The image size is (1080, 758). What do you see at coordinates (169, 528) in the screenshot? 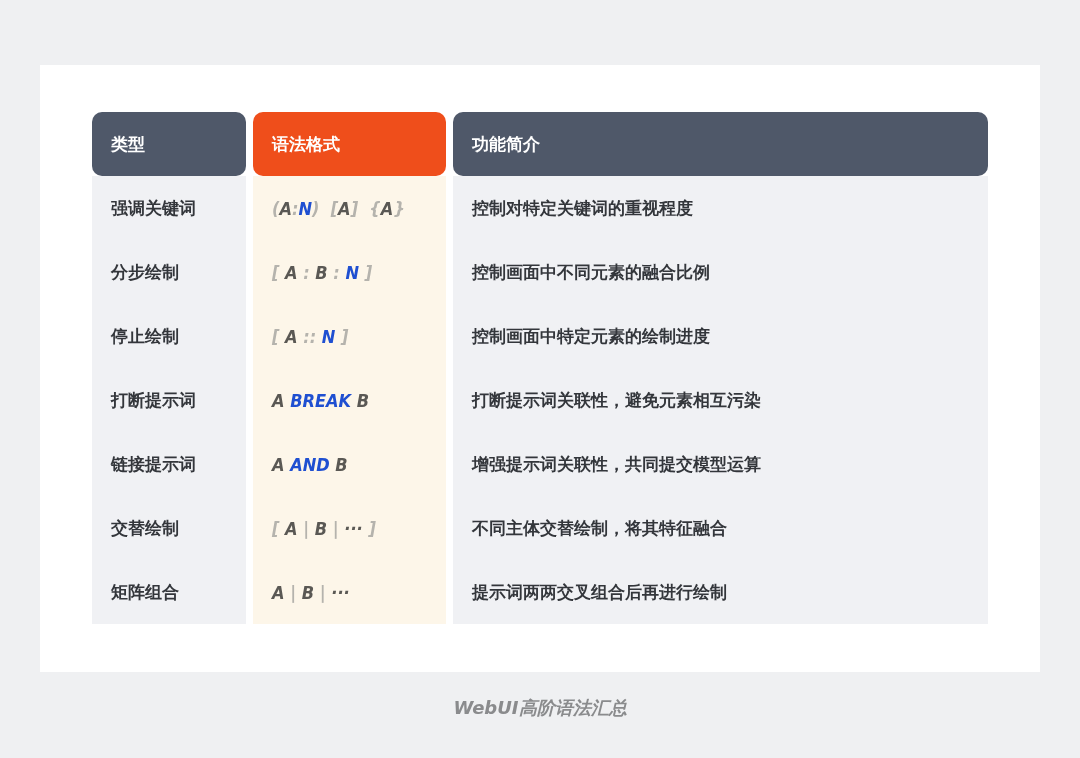
I see `table-cell: 交替绘制` at bounding box center [169, 528].